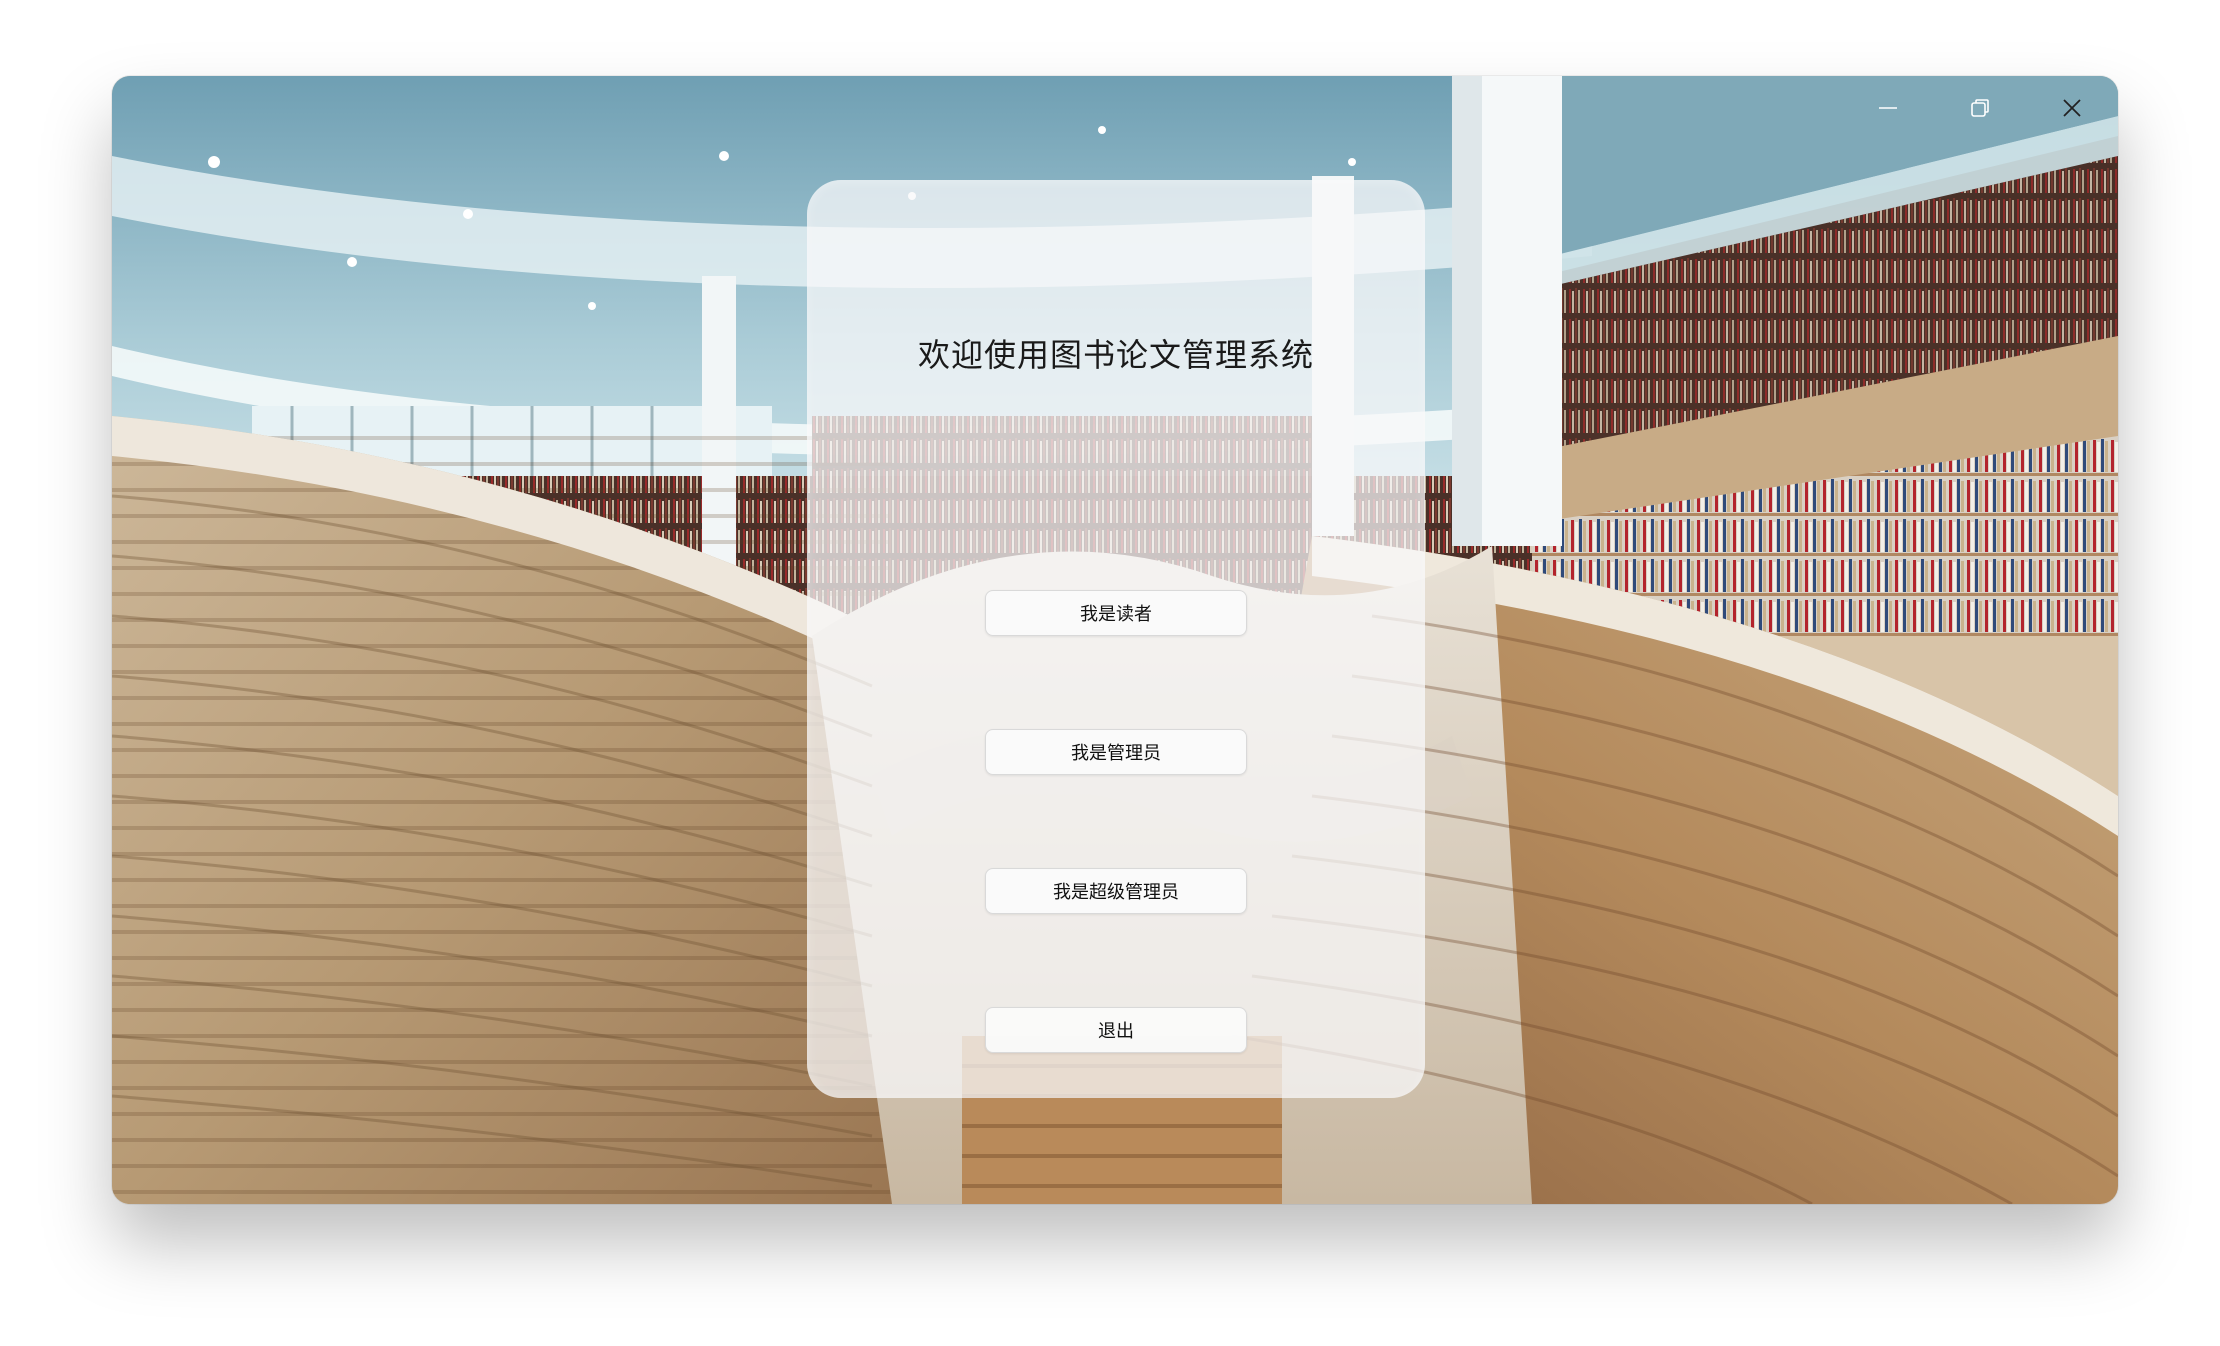 The width and height of the screenshot is (2220, 1346). What do you see at coordinates (1115, 355) in the screenshot?
I see `page-title: 欢迎使用图书论文管理系统` at bounding box center [1115, 355].